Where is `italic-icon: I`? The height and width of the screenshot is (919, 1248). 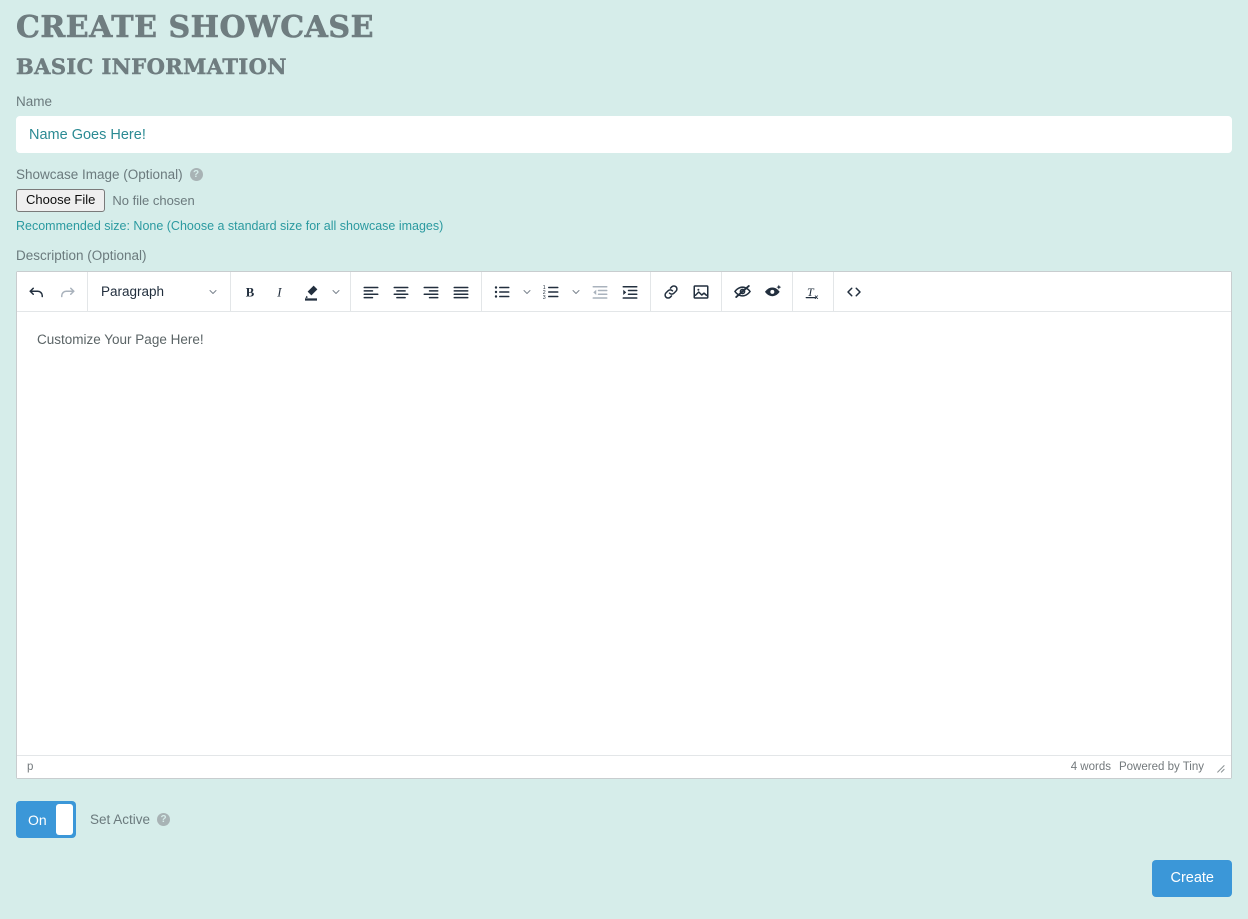
italic-icon: I is located at coordinates (281, 292).